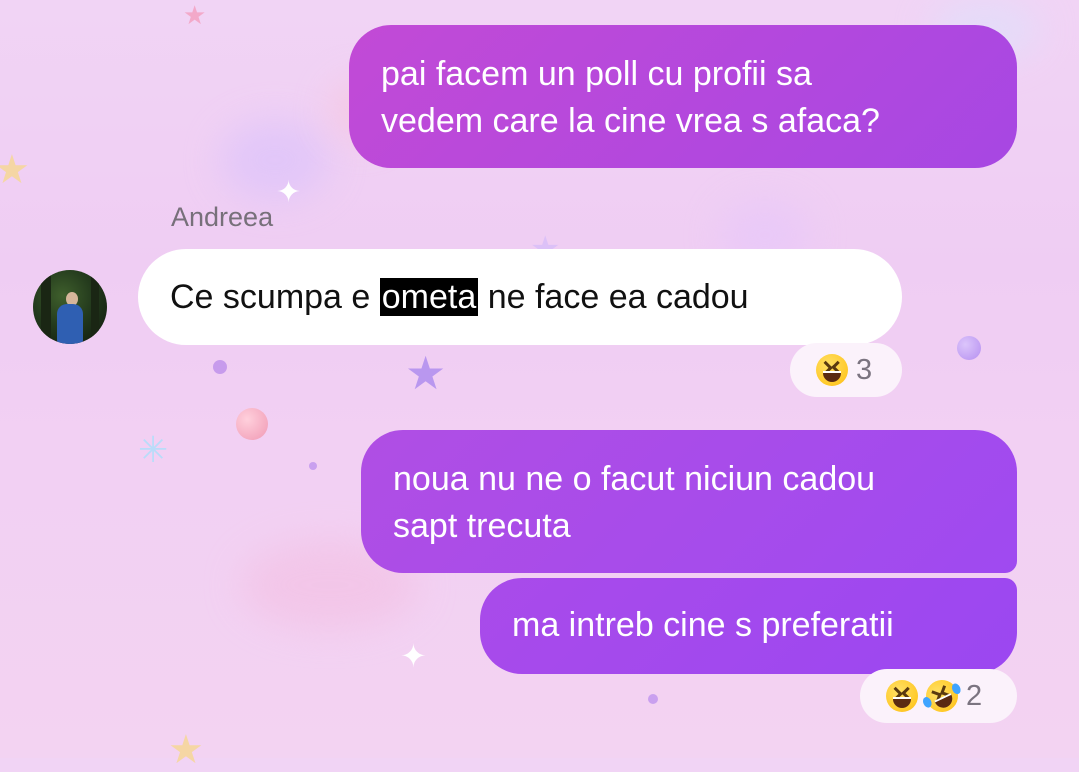 The height and width of the screenshot is (772, 1079). What do you see at coordinates (222, 217) in the screenshot?
I see `sender-name: Andreea` at bounding box center [222, 217].